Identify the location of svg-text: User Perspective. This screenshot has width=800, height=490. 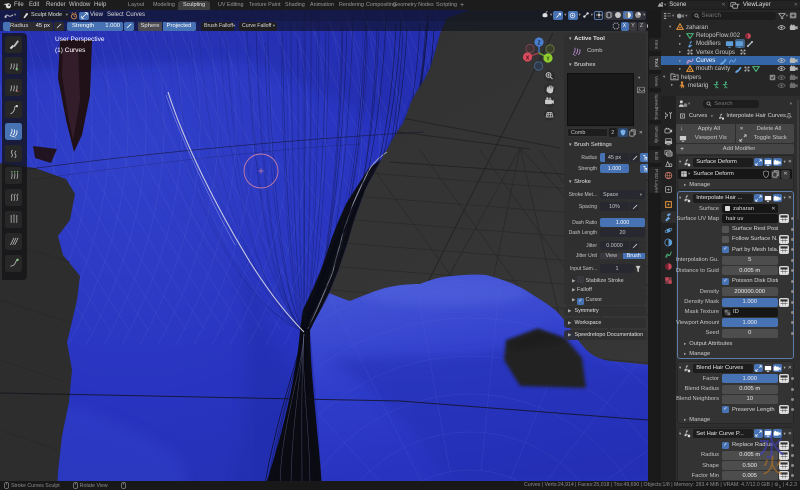
(80, 39).